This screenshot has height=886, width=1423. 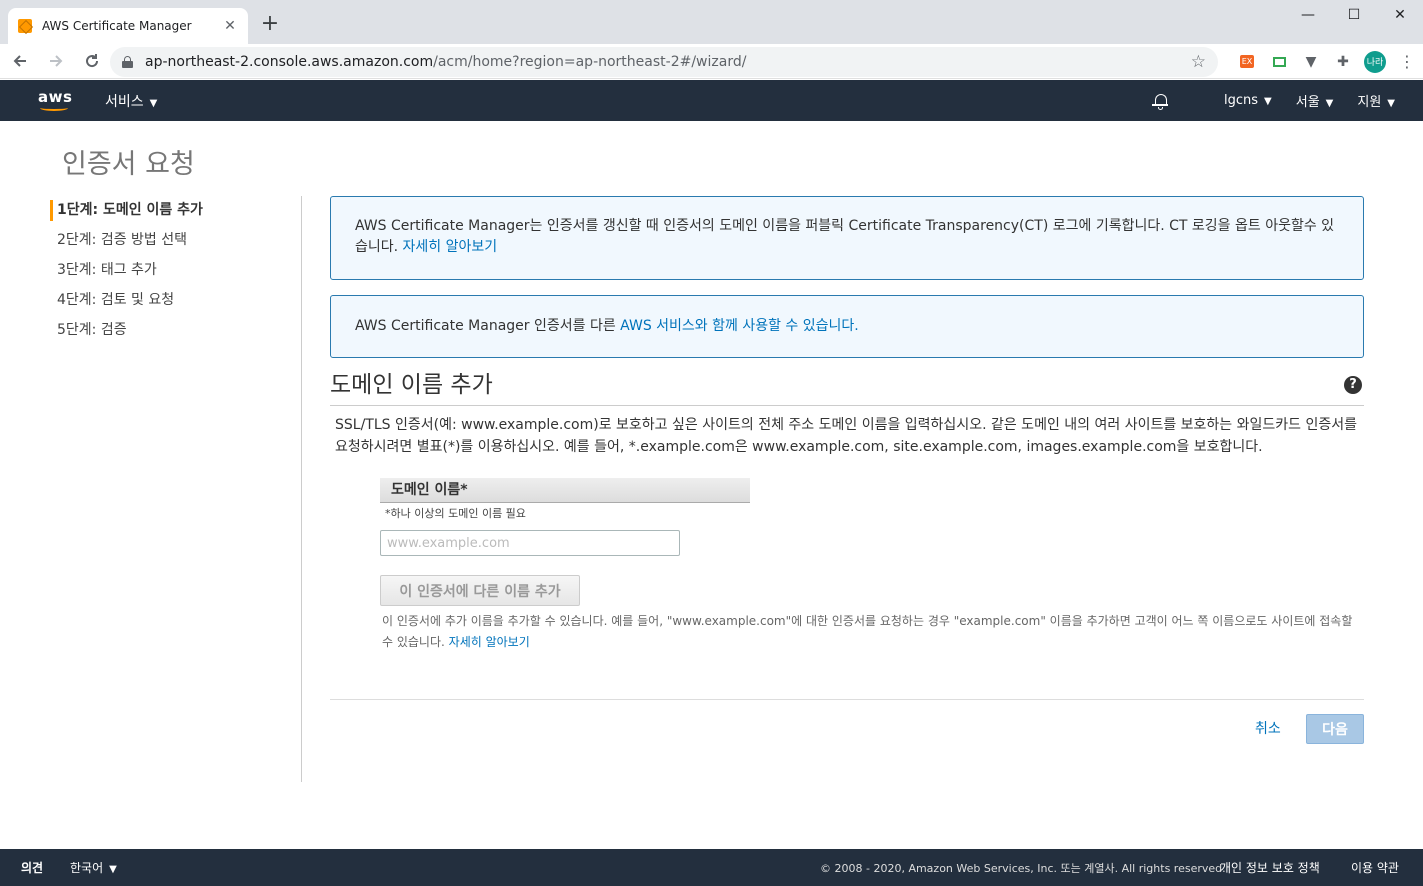 I want to click on section-header: 도메인 이름 추가 ?, so click(x=847, y=387).